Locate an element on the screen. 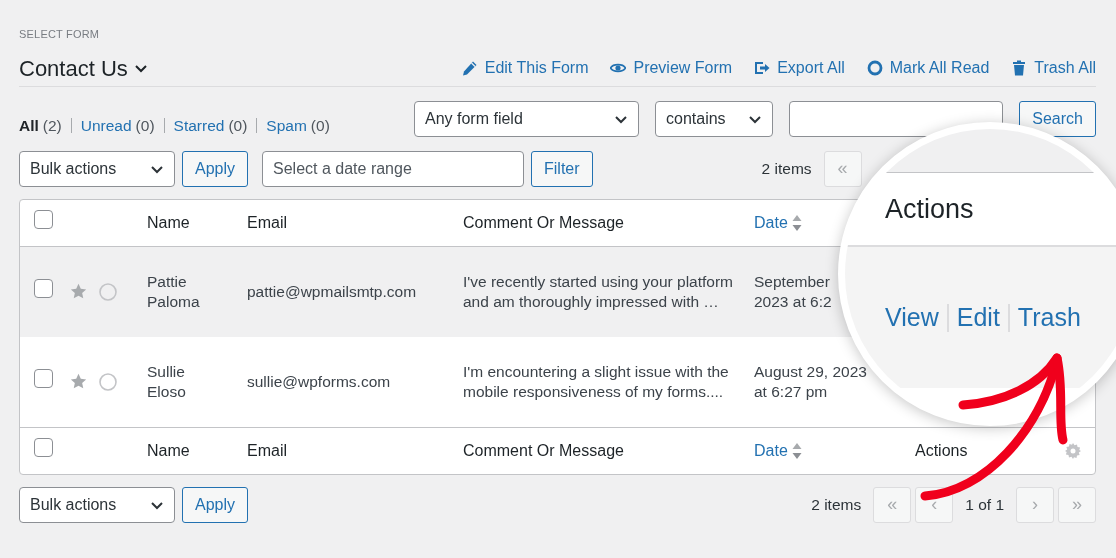 This screenshot has height=558, width=1116. search-button: Search is located at coordinates (1057, 118).